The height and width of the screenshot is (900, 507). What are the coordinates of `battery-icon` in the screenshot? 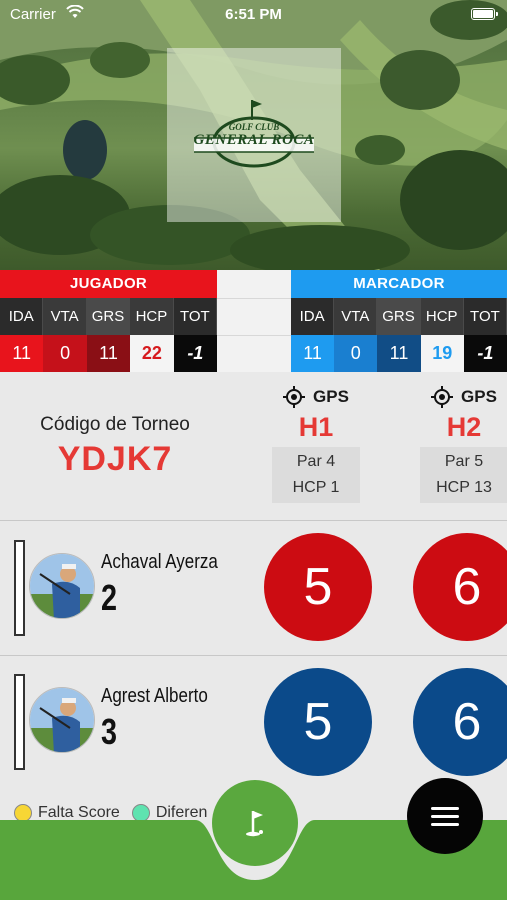 It's located at (484, 14).